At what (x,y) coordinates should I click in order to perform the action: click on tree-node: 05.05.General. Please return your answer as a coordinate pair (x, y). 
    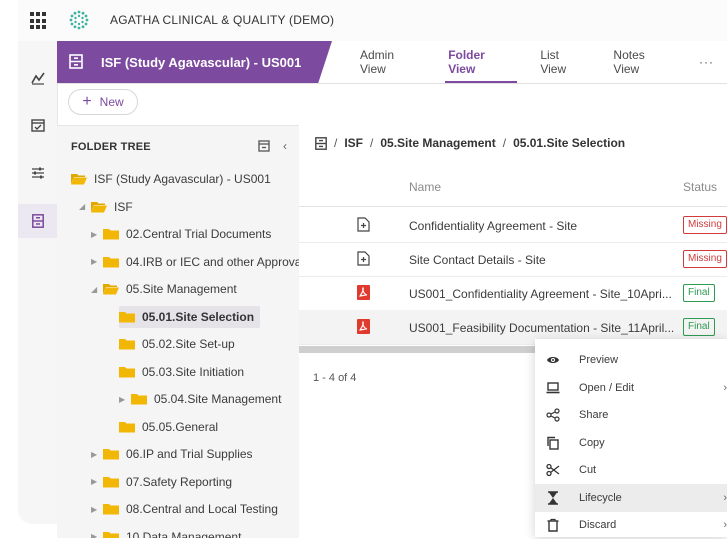
    Looking at the image, I should click on (168, 427).